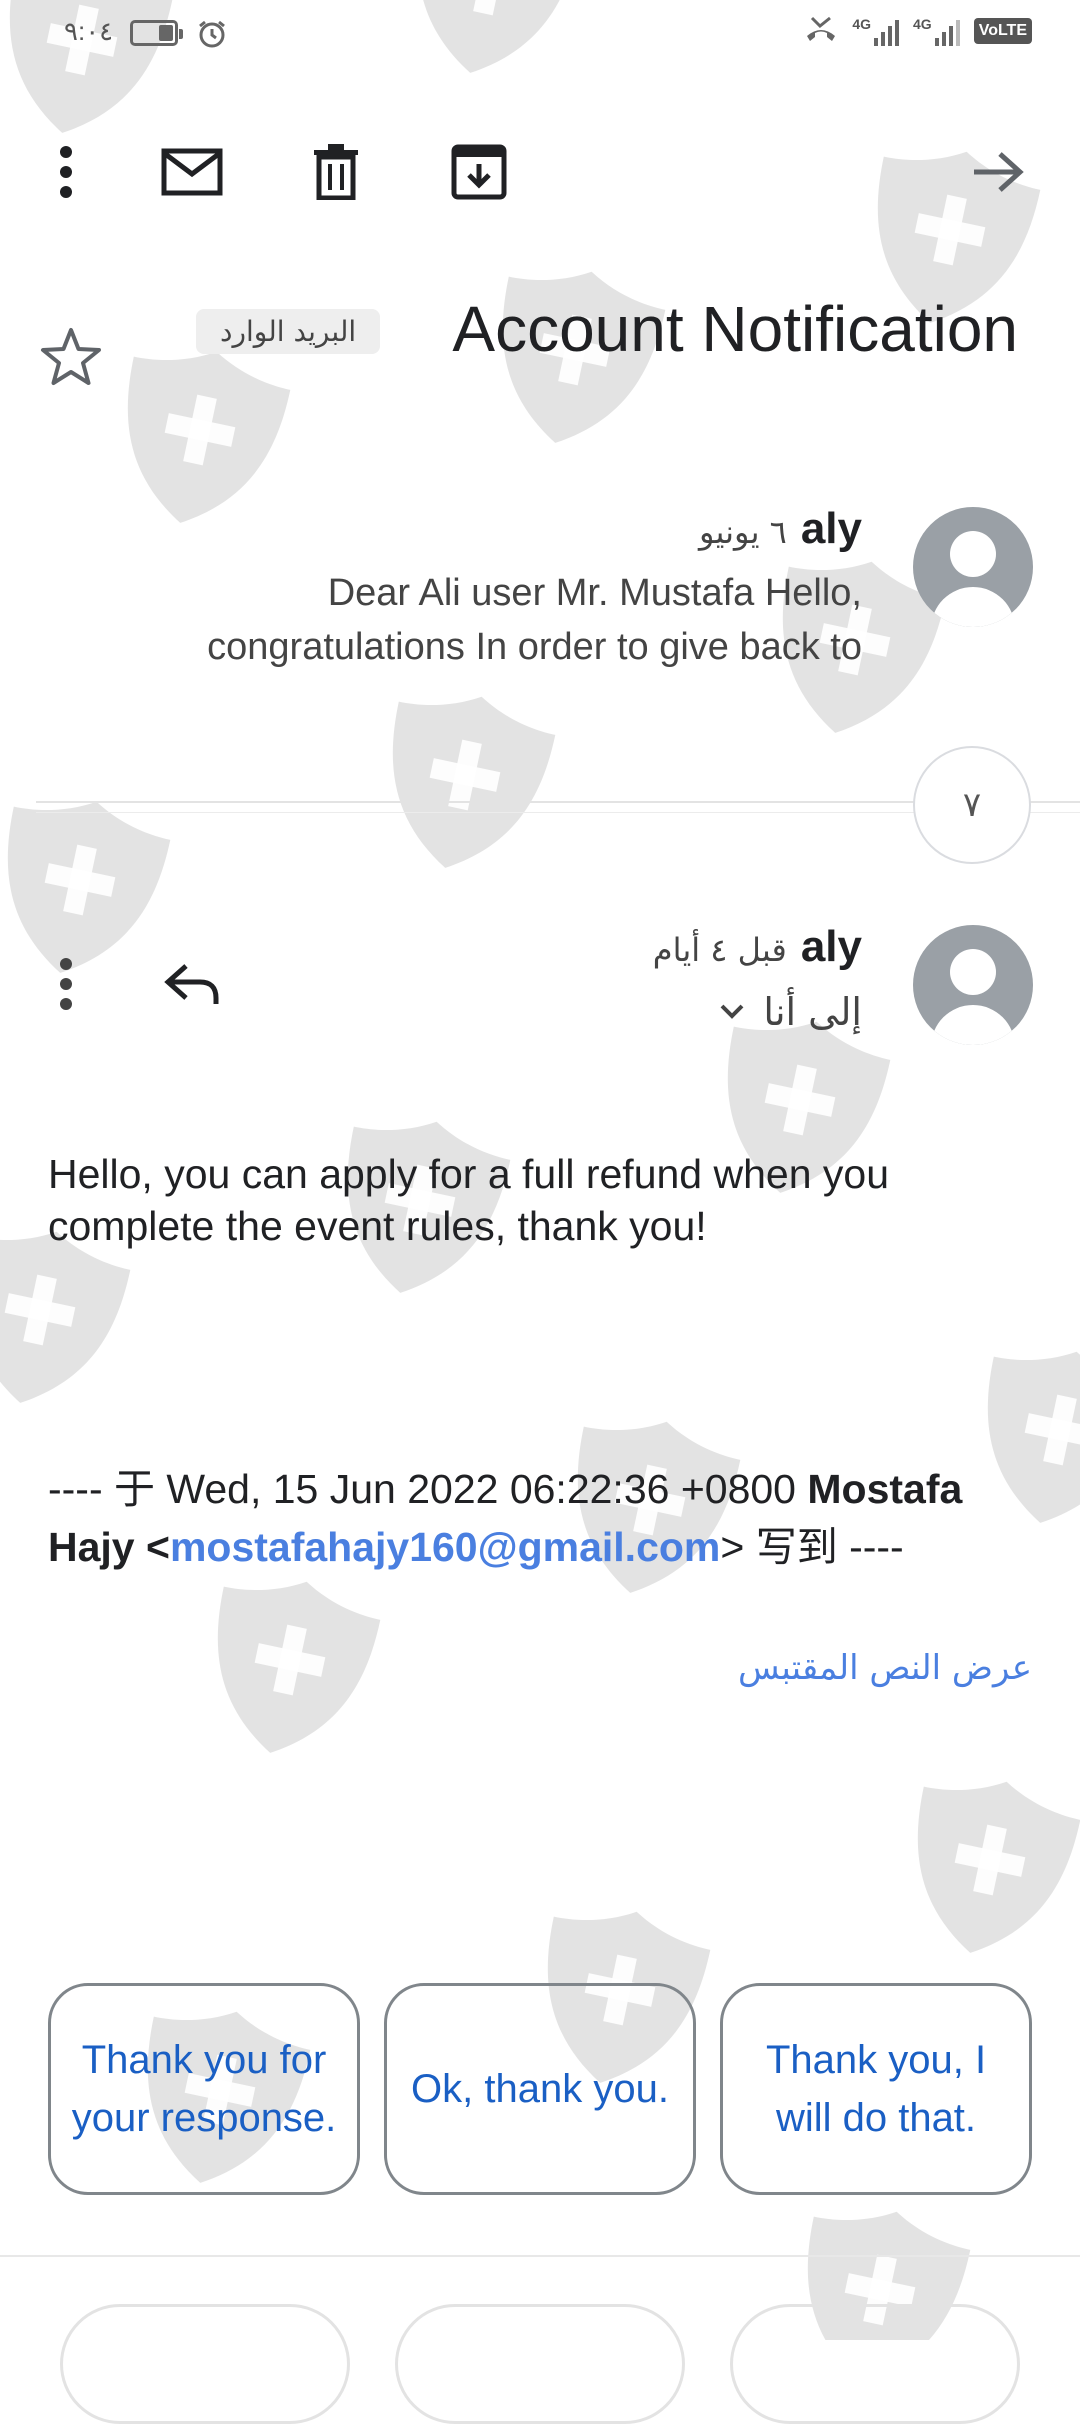 Image resolution: width=1080 pixels, height=2424 pixels. What do you see at coordinates (936, 31) in the screenshot?
I see `signal-2: 4G` at bounding box center [936, 31].